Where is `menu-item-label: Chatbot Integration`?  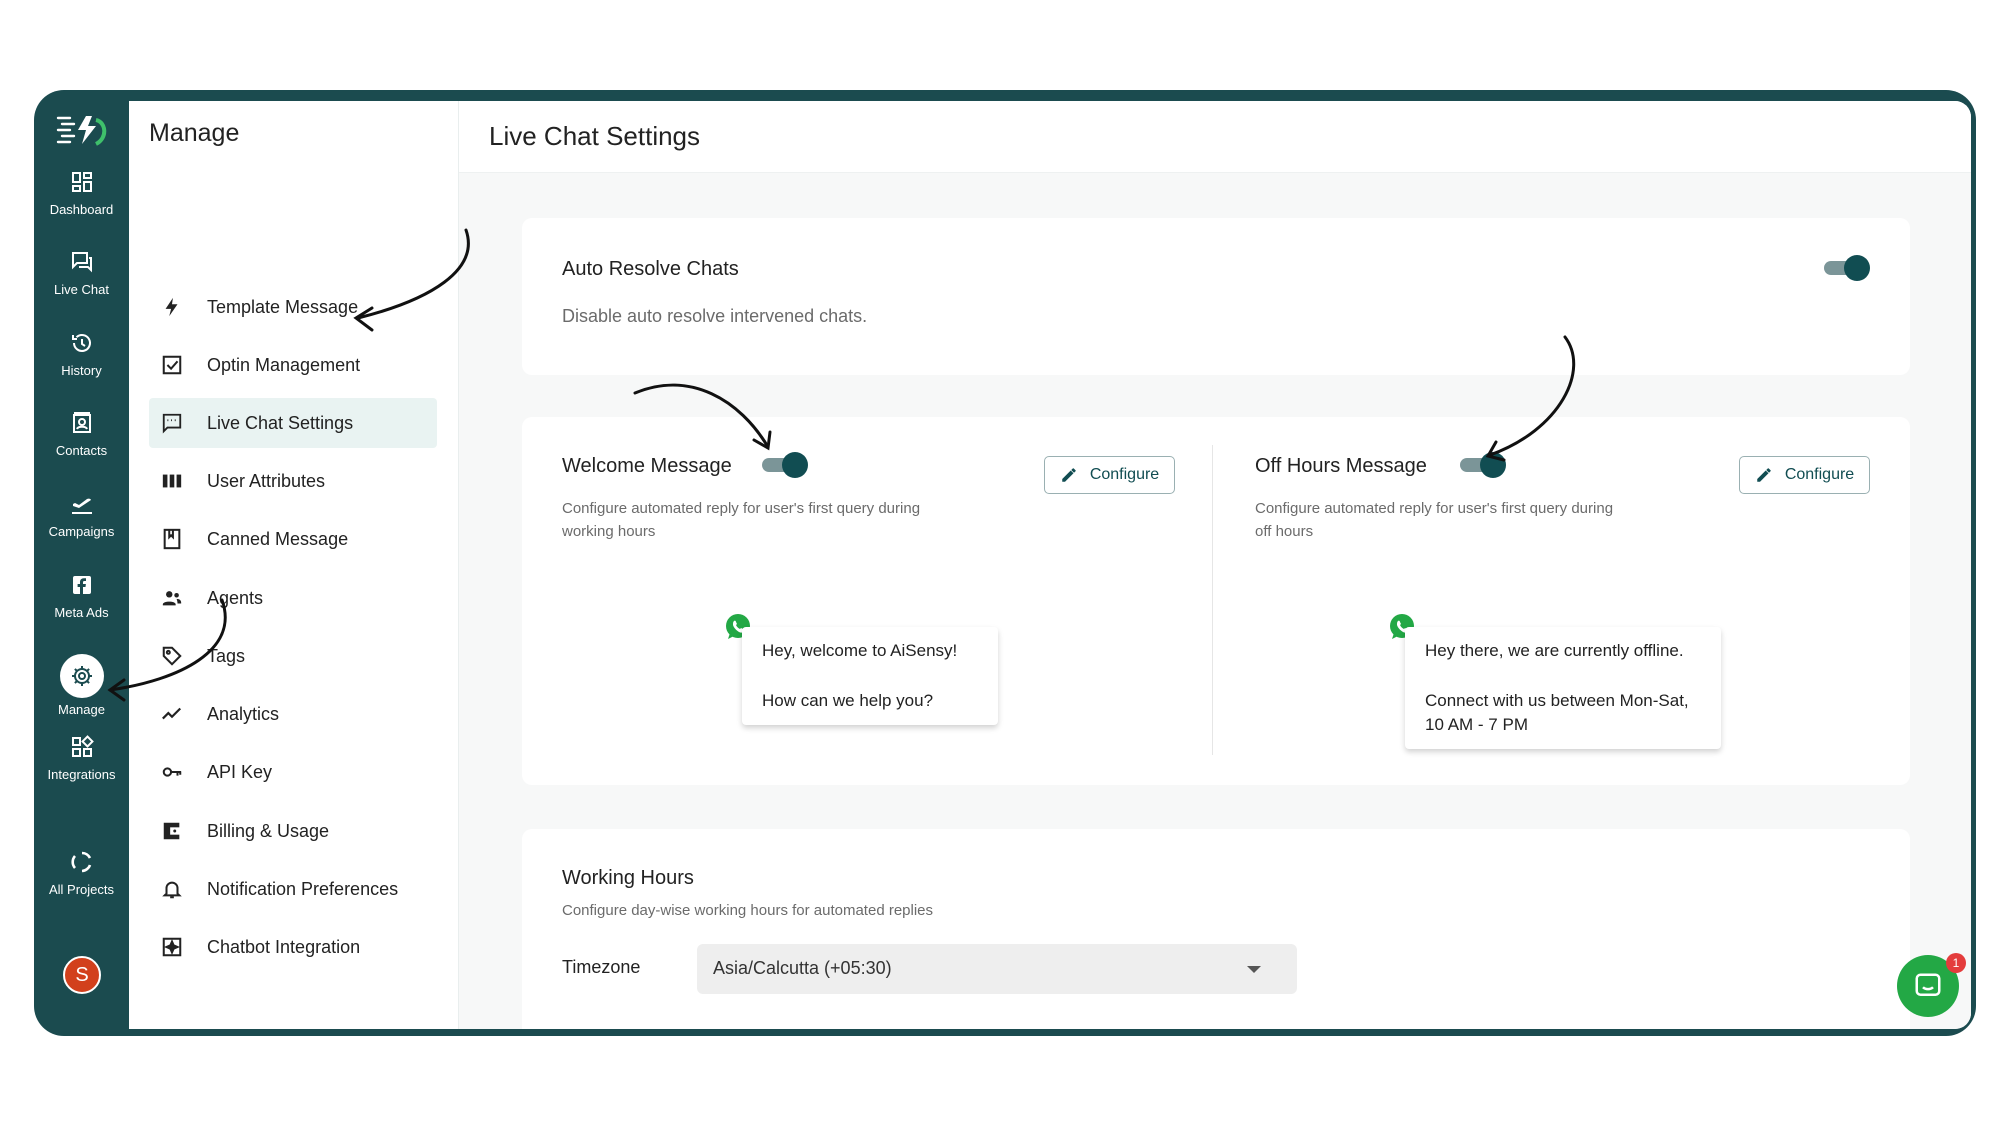 menu-item-label: Chatbot Integration is located at coordinates (284, 946).